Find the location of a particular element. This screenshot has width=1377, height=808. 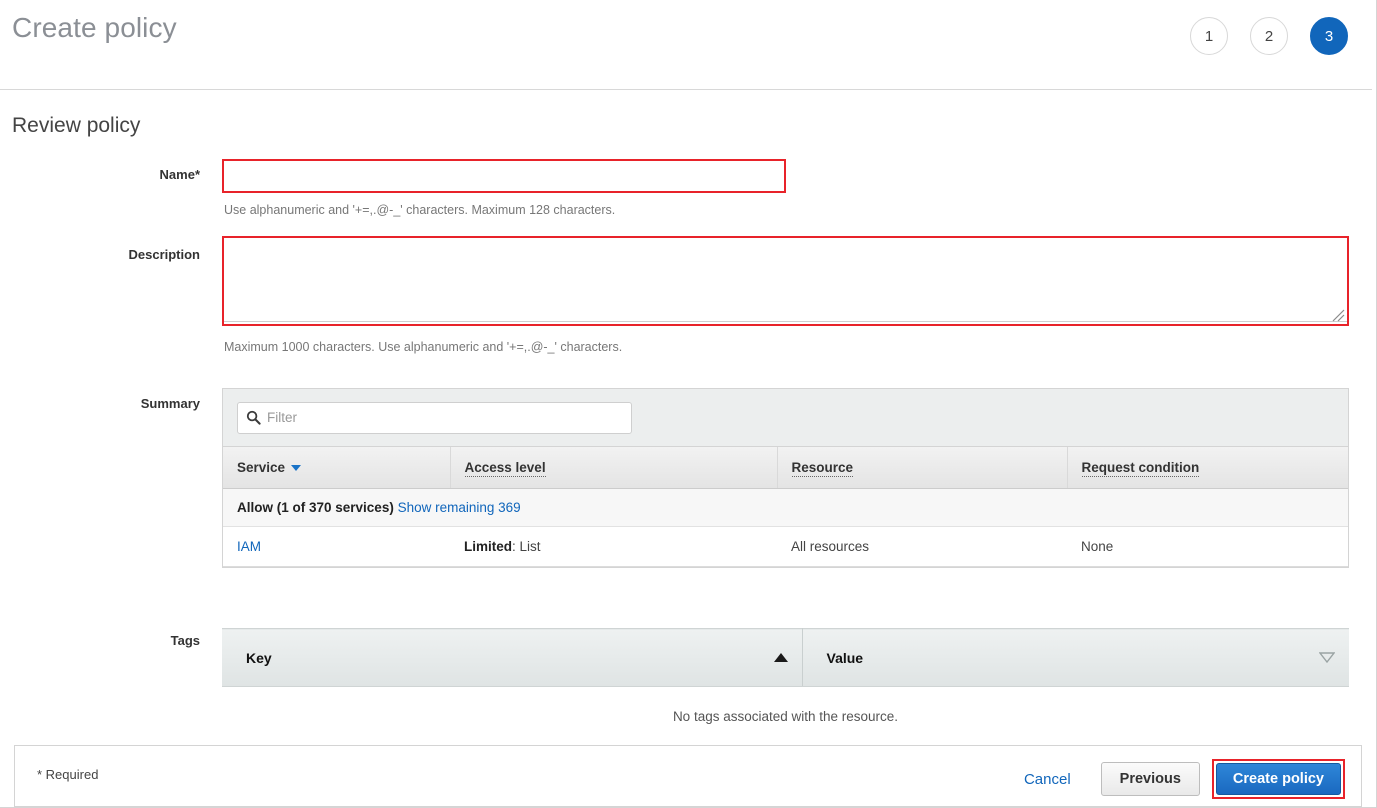

section-title: Review policy is located at coordinates (76, 125).